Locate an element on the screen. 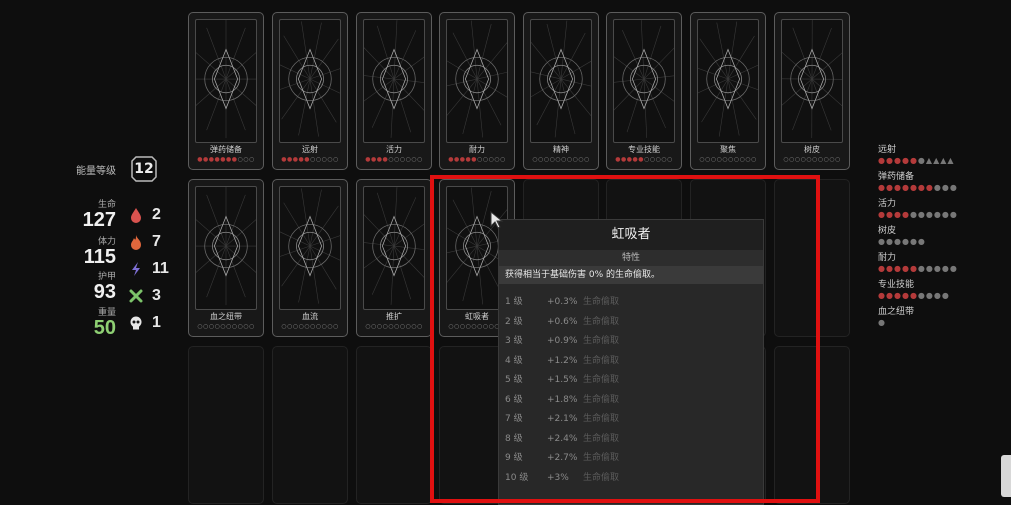 This screenshot has height=505, width=1011. stat-weight-value: 50 is located at coordinates (104, 328).